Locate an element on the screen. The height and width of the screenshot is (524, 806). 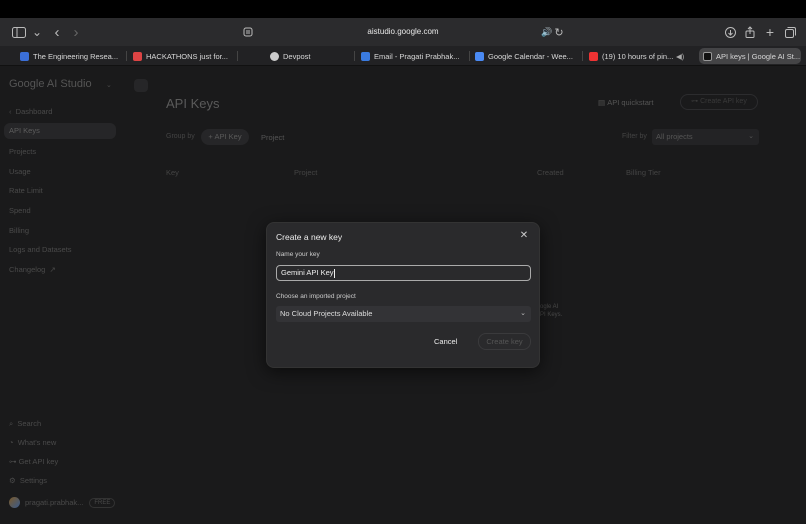
ai-studio-icon is located at coordinates (707, 56).